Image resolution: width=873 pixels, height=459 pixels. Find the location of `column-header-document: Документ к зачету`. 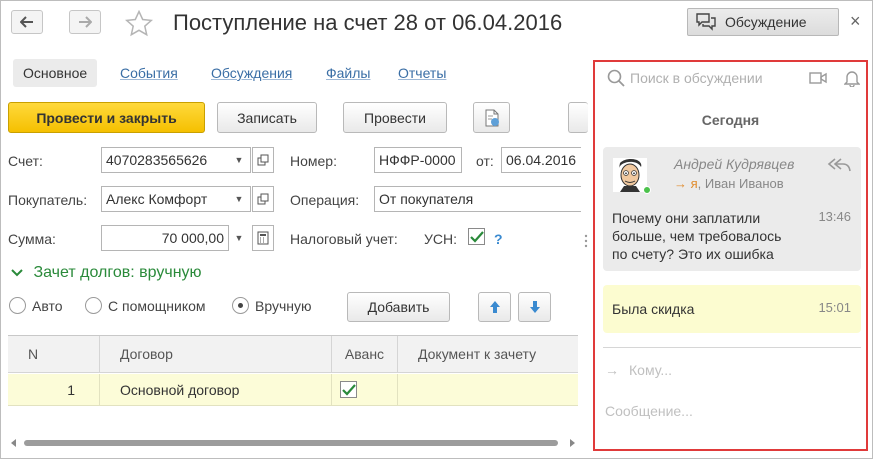

column-header-document: Документ к зачету is located at coordinates (488, 354).